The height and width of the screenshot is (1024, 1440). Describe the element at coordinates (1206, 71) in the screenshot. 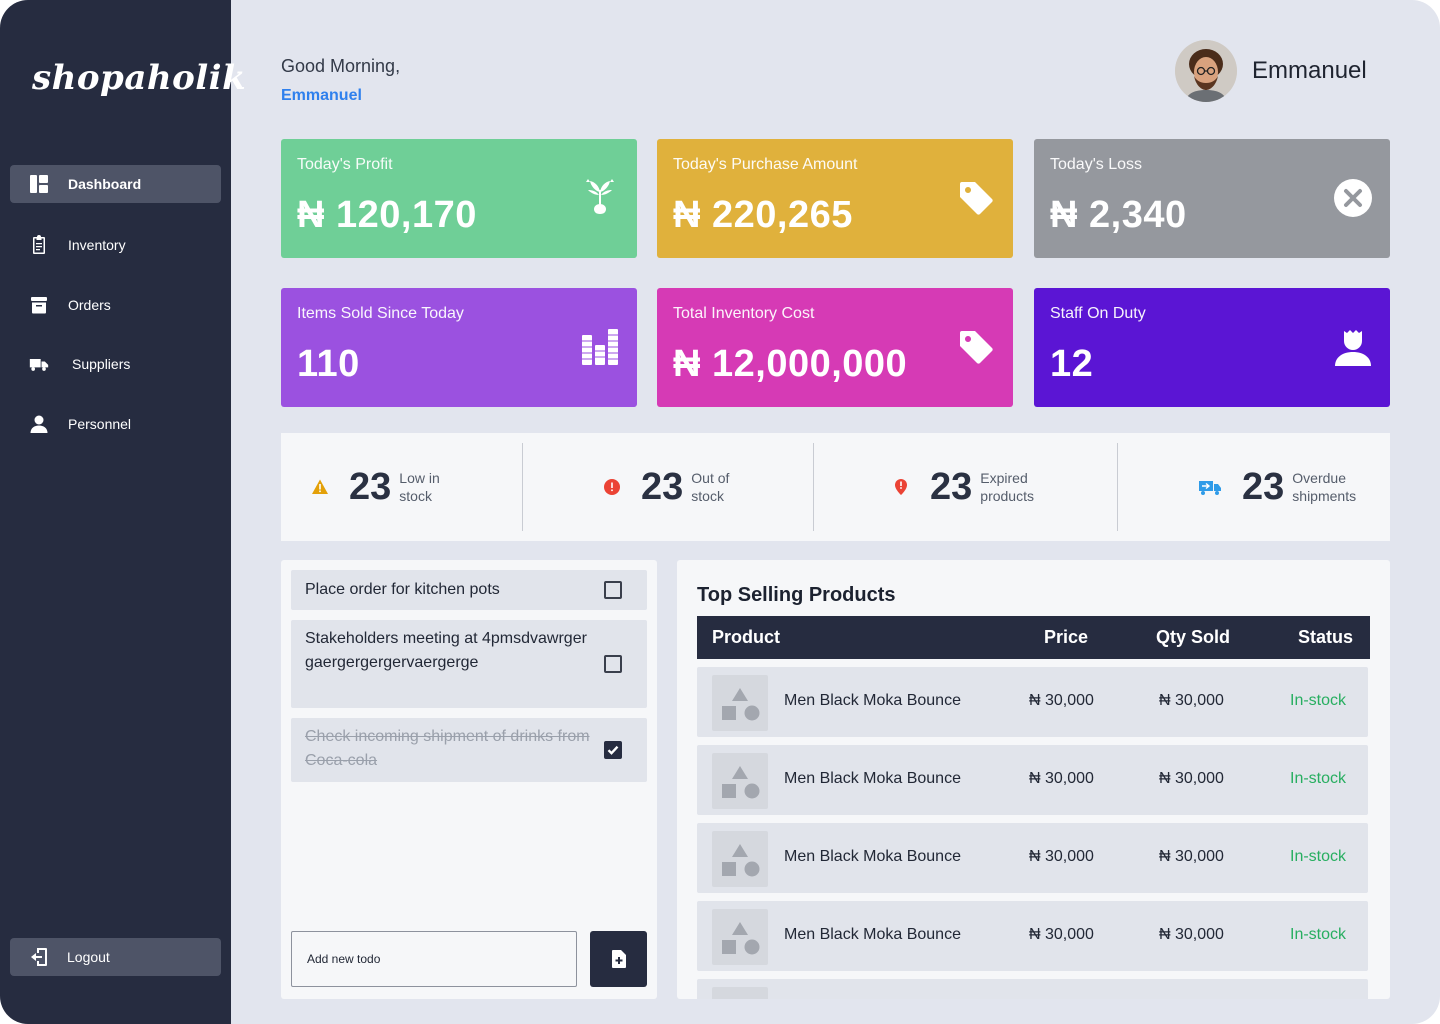

I see `avatar` at that location.